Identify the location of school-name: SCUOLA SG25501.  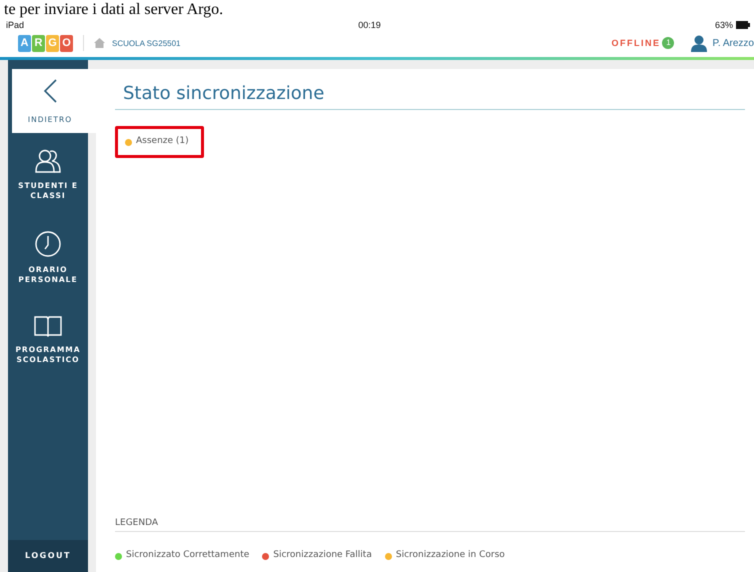
(146, 43).